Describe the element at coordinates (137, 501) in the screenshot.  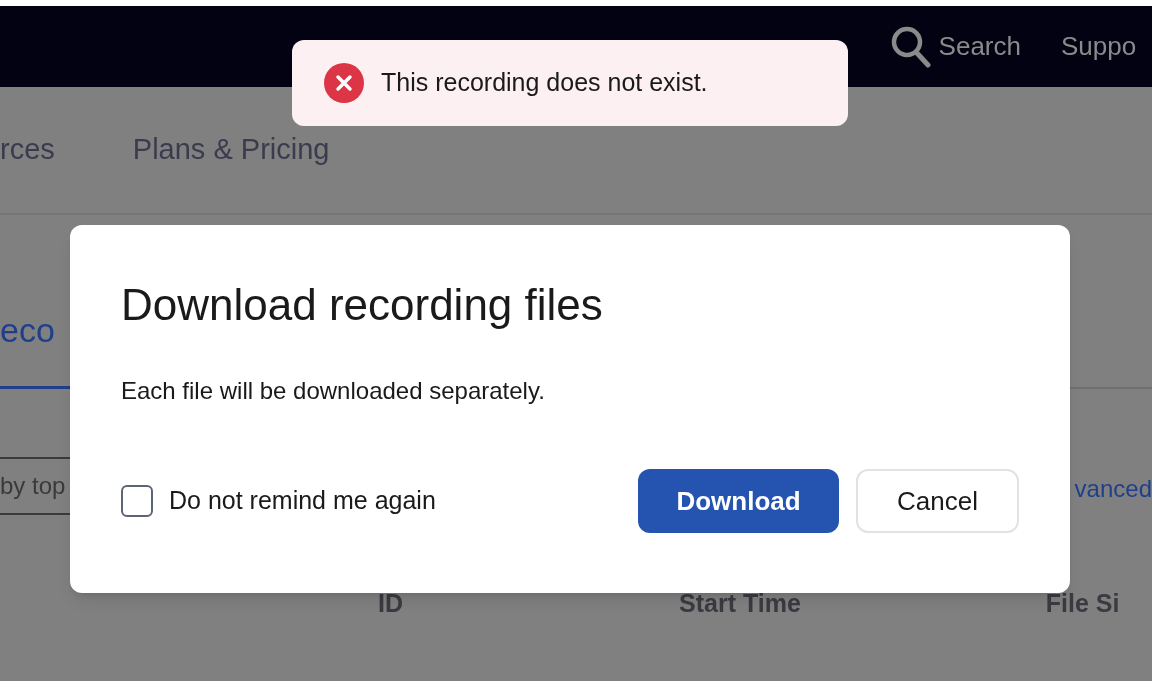
I see `checkbox` at that location.